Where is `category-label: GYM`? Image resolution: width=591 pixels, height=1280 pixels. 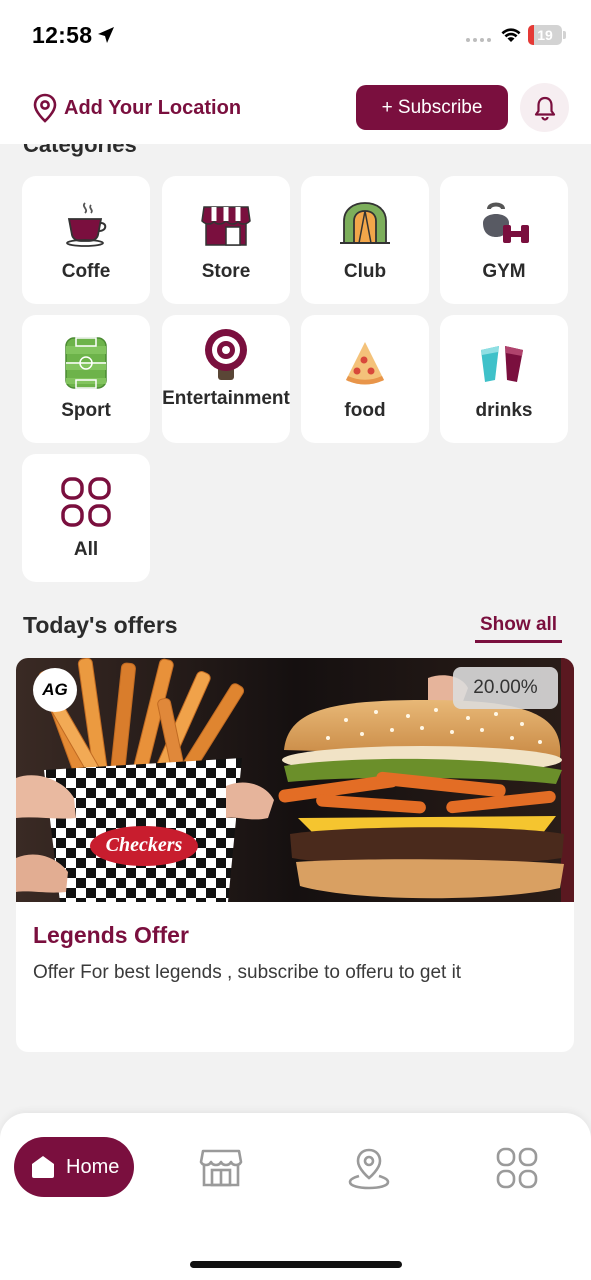
category-label: GYM is located at coordinates (504, 271).